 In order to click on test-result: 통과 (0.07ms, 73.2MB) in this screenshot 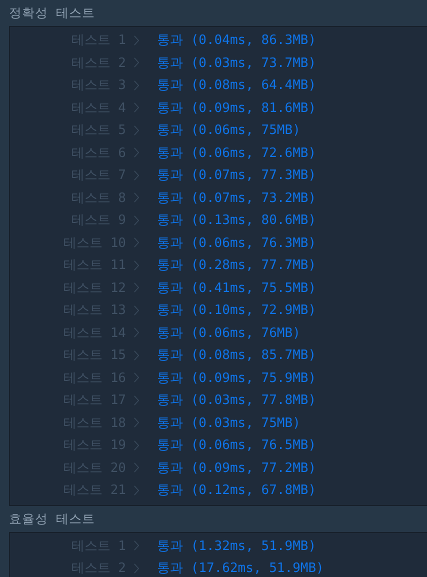, I will do `click(236, 198)`.